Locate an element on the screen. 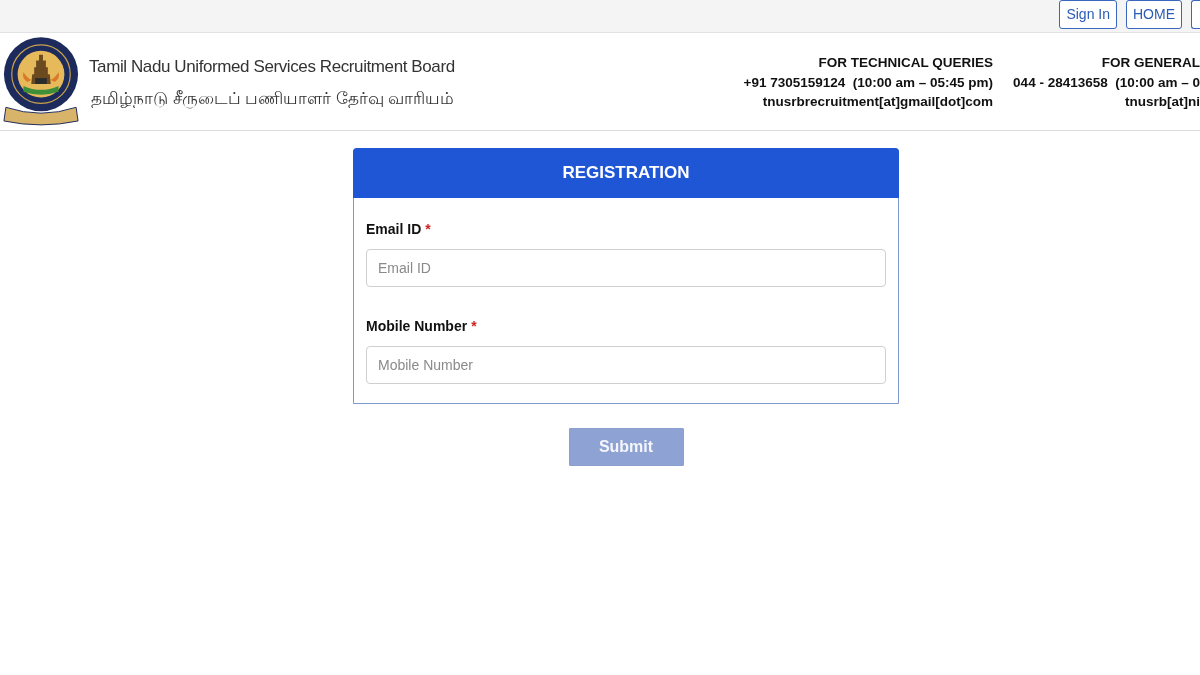  contact-heading: FOR GENERAL is located at coordinates (1150, 63).